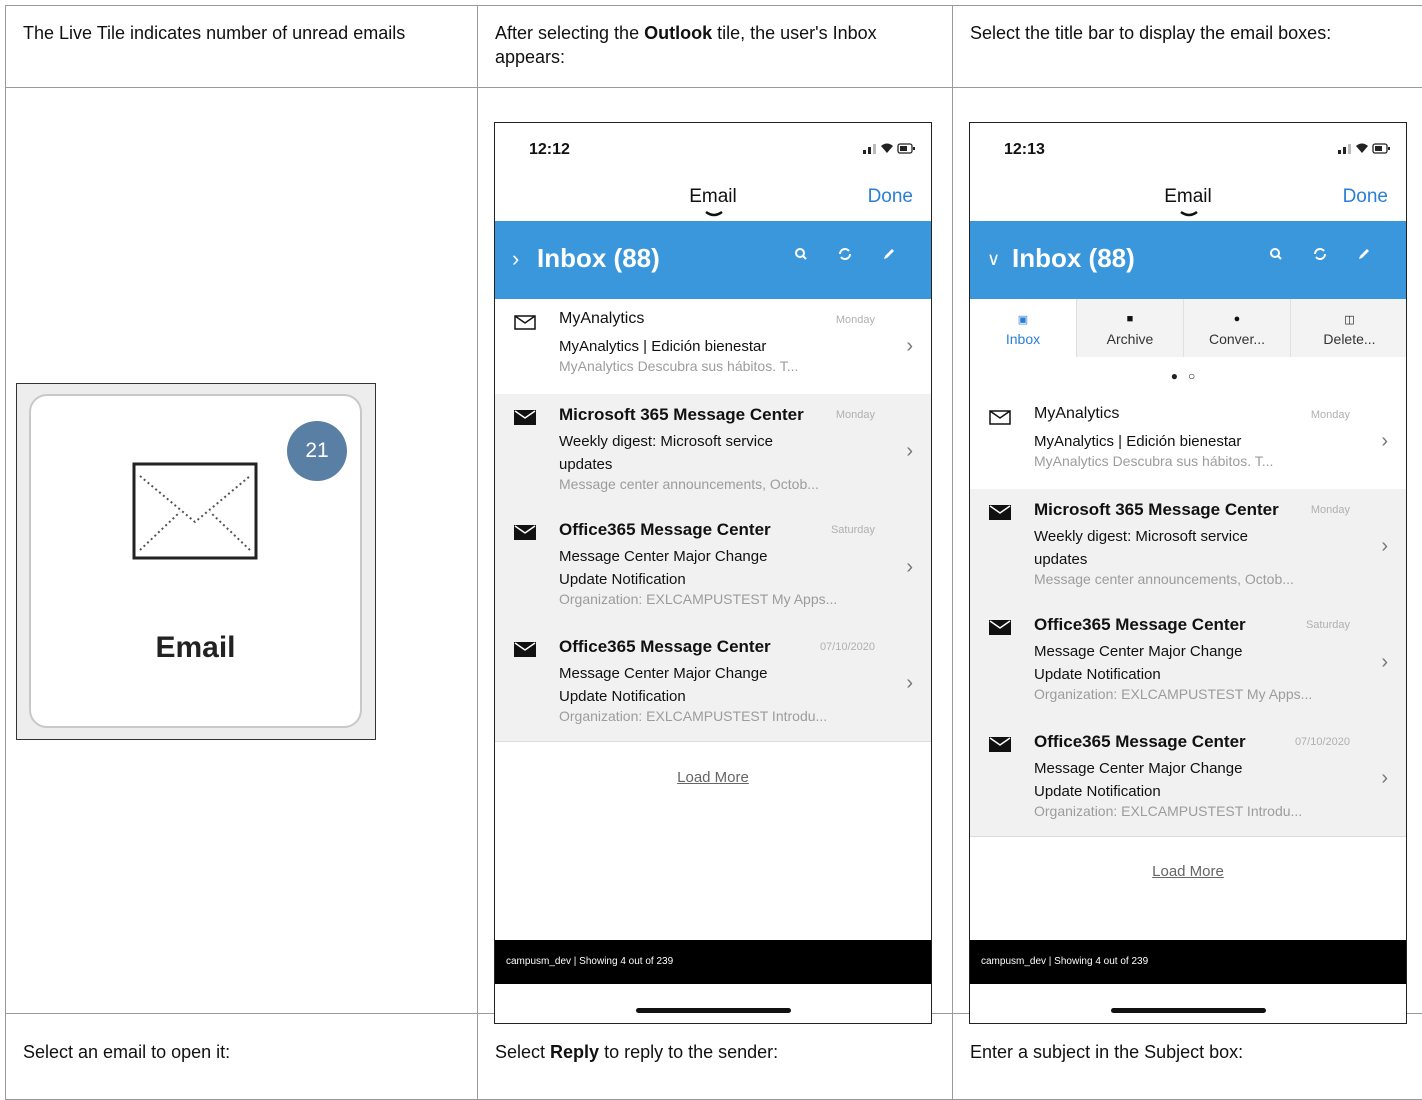 The image size is (1422, 1100). I want to click on tile-label: Email, so click(195, 647).